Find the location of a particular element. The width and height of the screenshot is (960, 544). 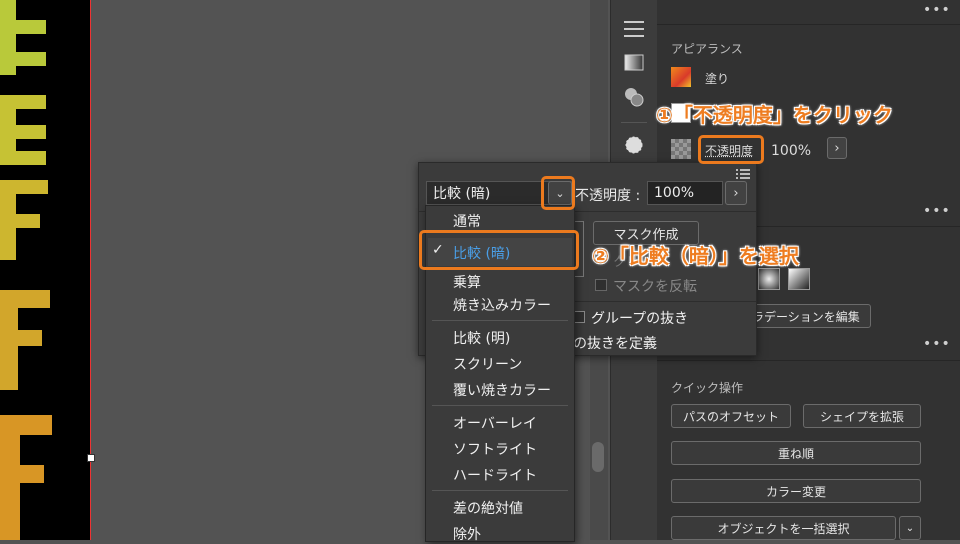

opacity-expand-button: › is located at coordinates (837, 148).